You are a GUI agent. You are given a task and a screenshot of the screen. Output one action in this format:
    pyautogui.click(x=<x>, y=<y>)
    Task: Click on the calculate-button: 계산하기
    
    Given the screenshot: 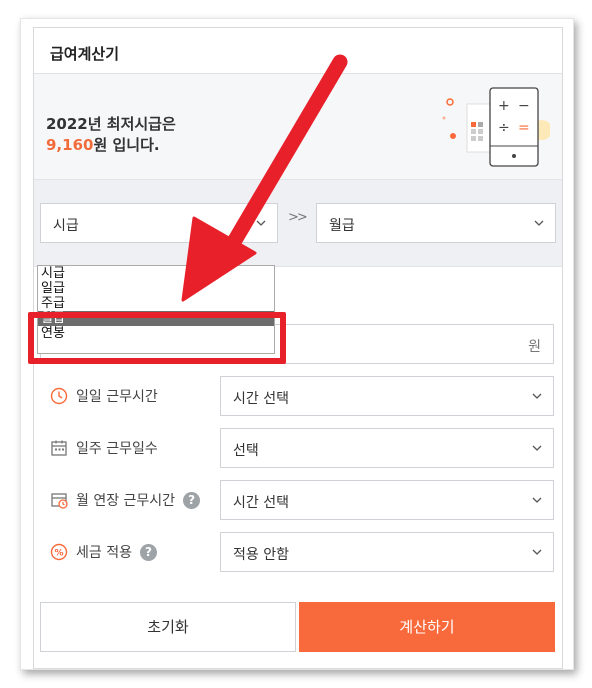 What is the action you would take?
    pyautogui.click(x=427, y=627)
    